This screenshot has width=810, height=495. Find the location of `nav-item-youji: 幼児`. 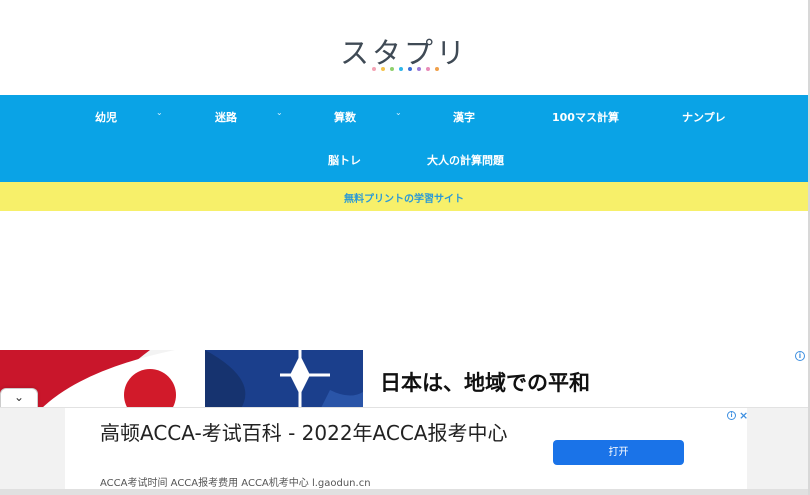

nav-item-youji: 幼児 is located at coordinates (106, 117).